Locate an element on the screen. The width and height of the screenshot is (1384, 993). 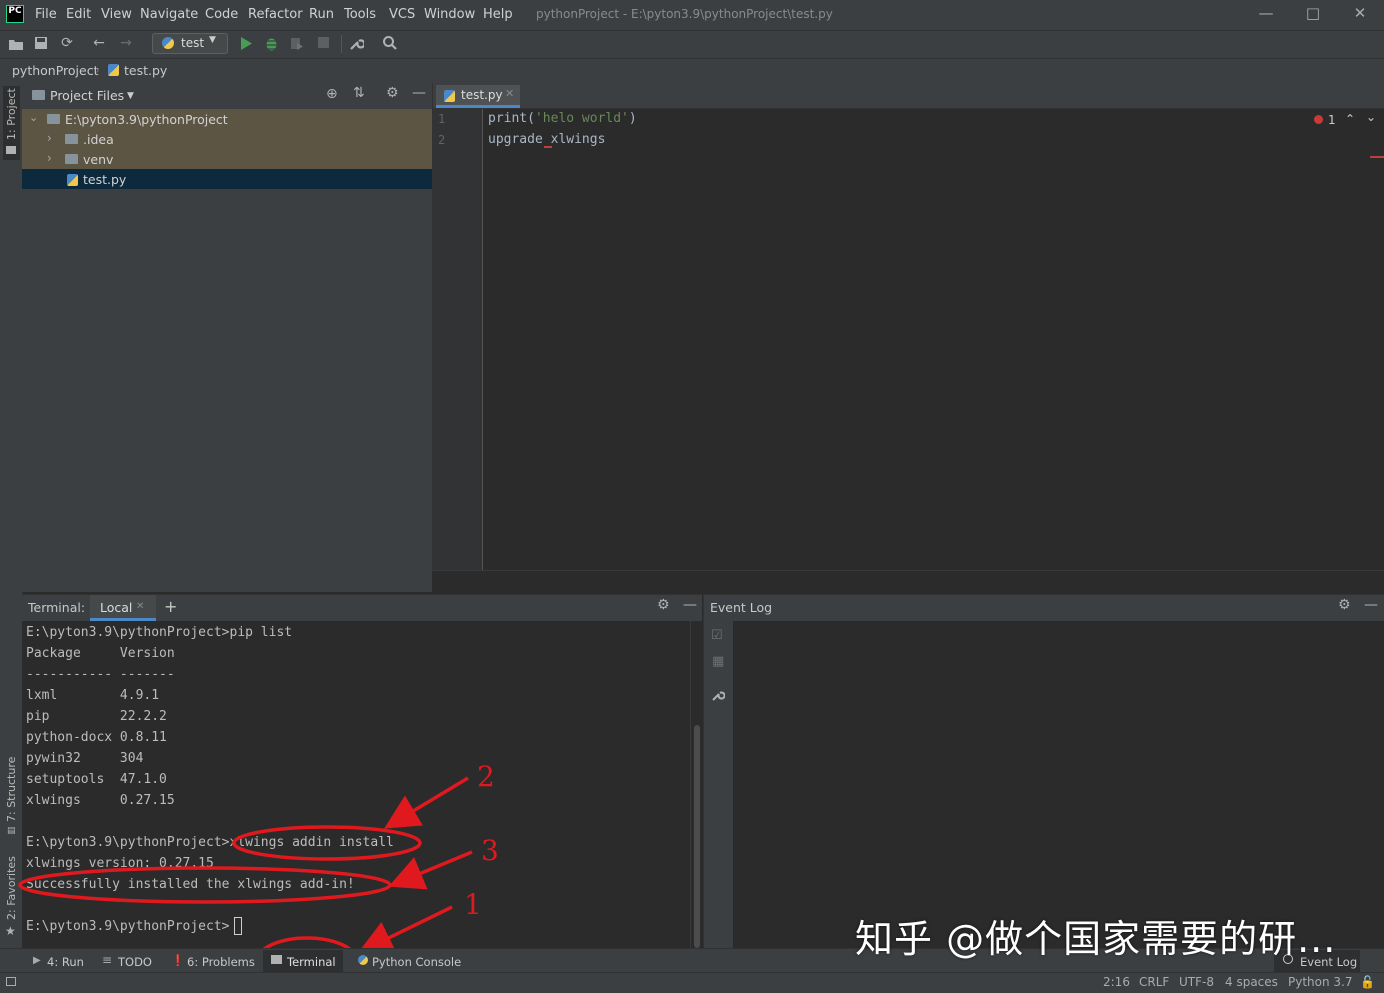
menu-refactor: Refactor is located at coordinates (275, 14).